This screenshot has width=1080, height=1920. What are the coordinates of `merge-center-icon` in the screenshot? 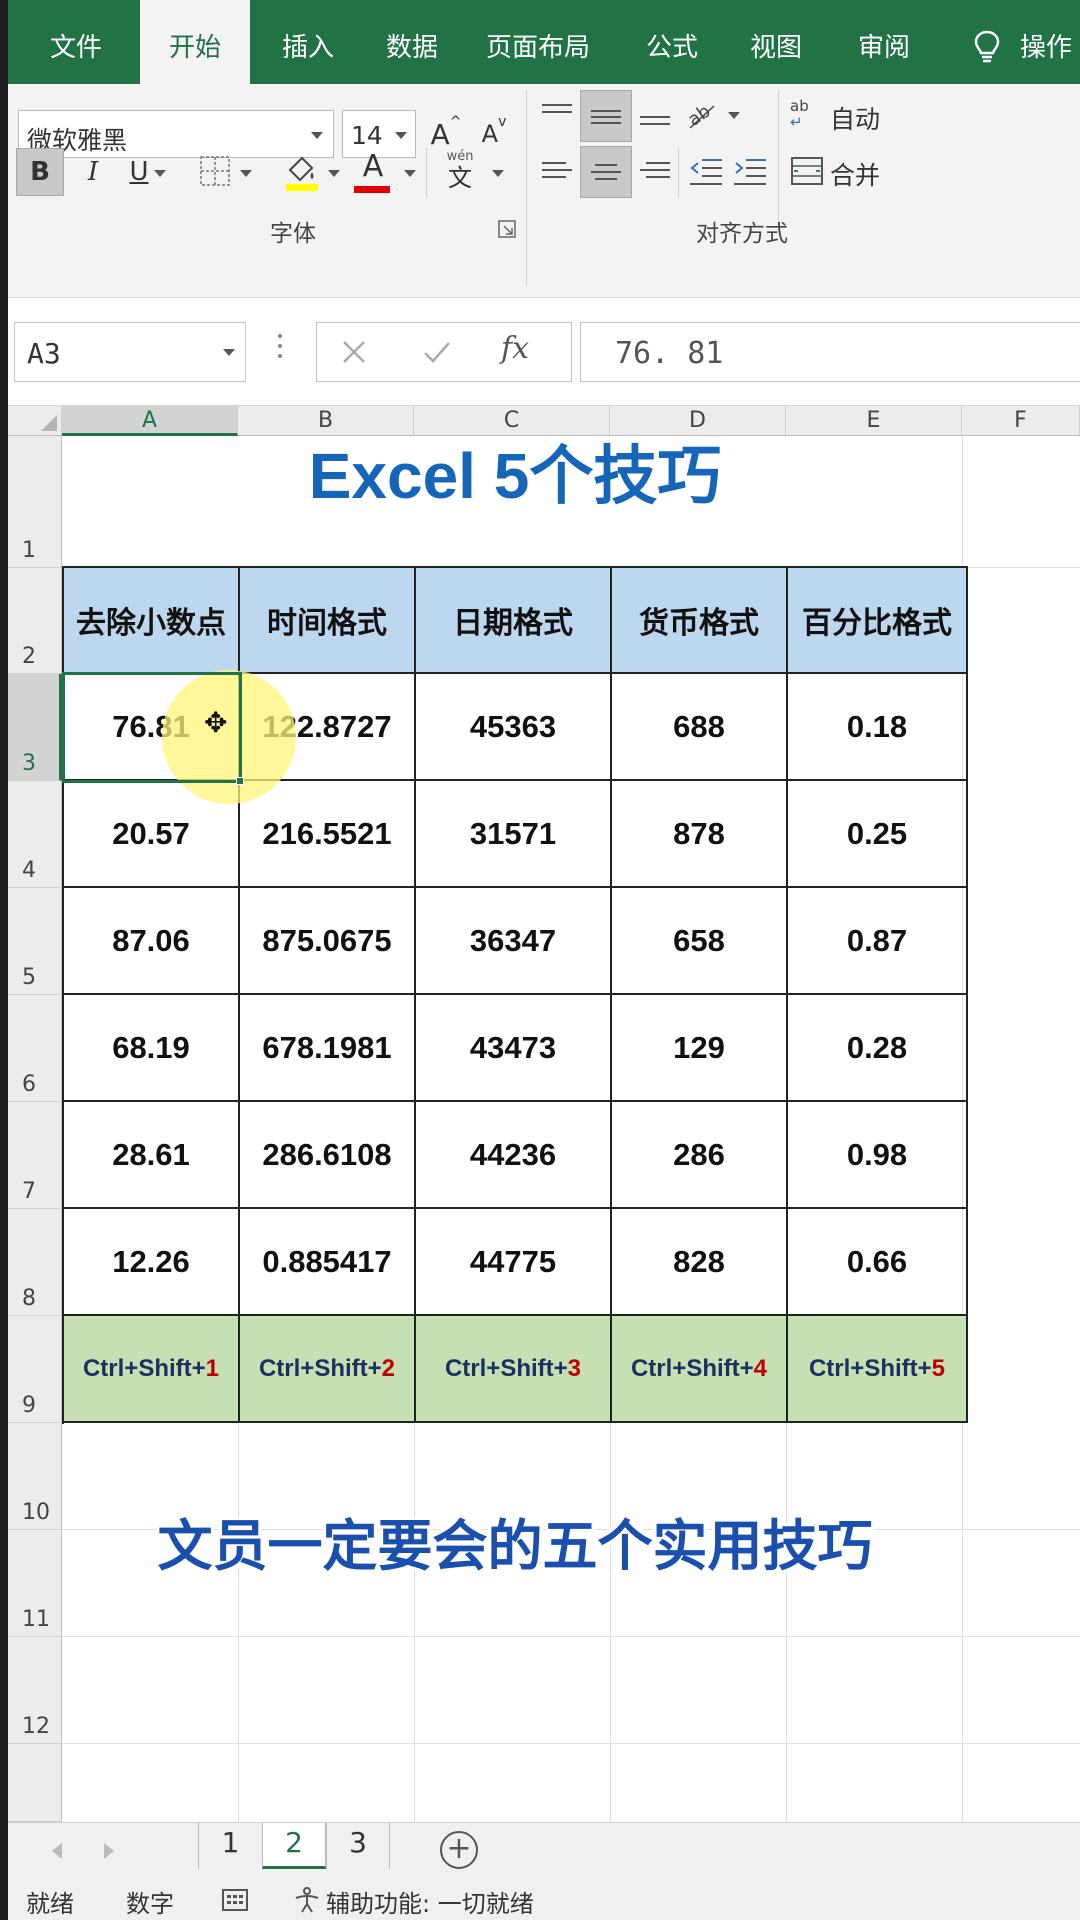 It's located at (807, 171).